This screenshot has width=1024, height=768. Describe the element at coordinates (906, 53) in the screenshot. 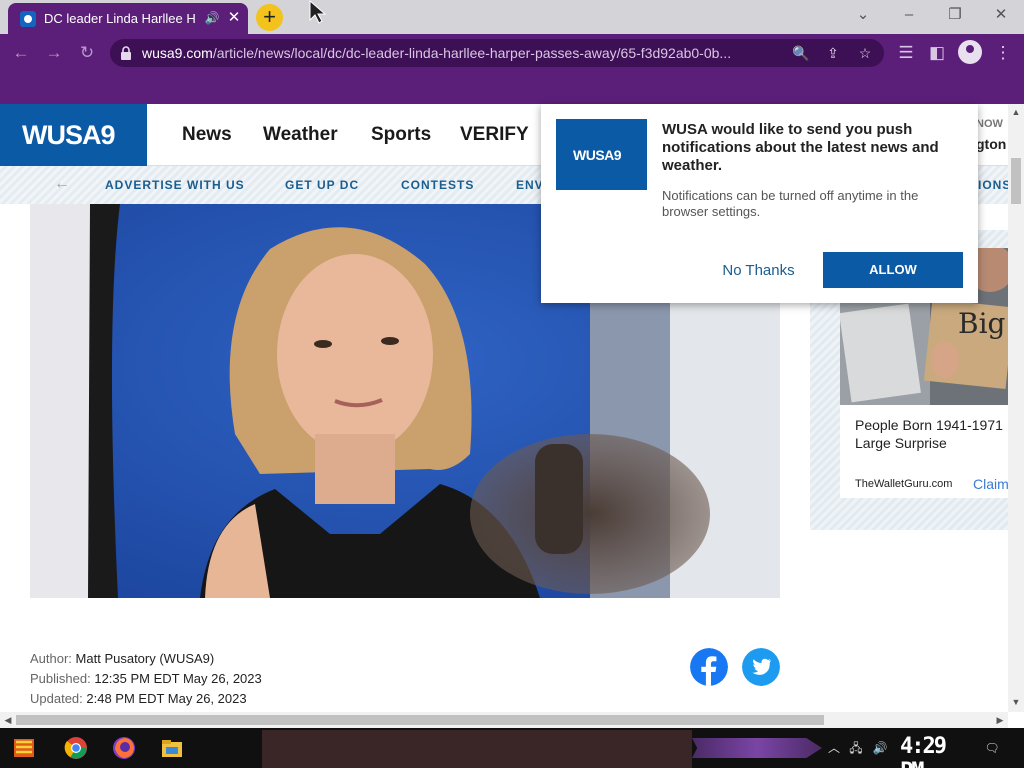

I see `reading-list-icon: ☰` at that location.